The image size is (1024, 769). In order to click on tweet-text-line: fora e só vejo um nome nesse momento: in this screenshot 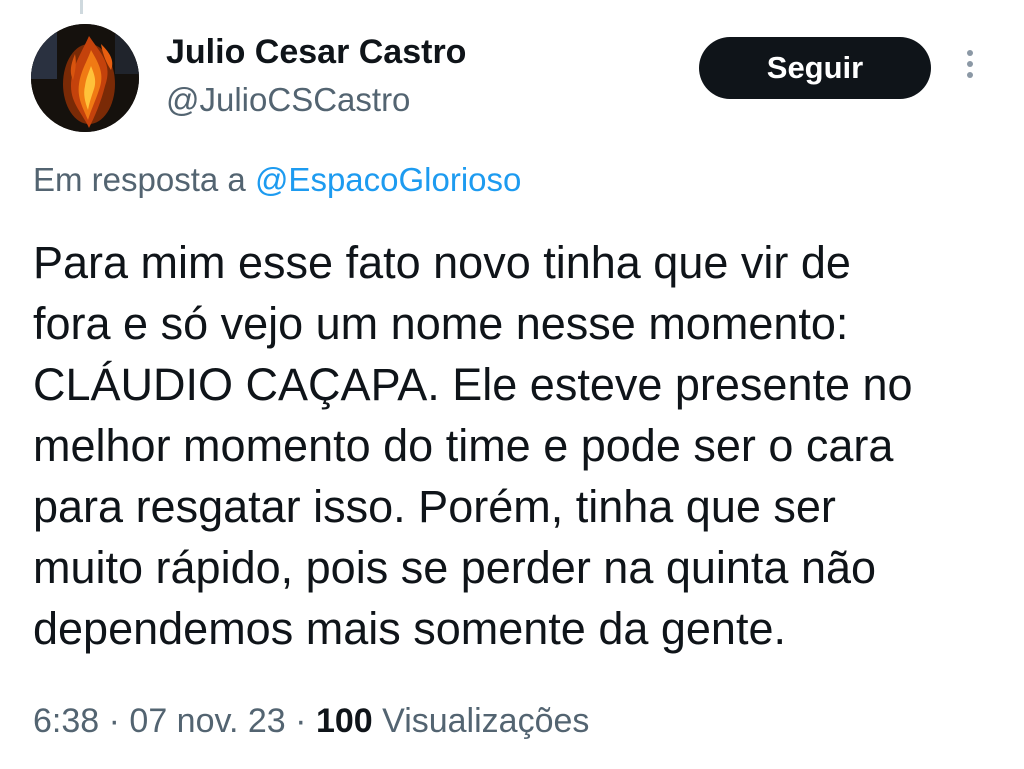, I will do `click(441, 323)`.